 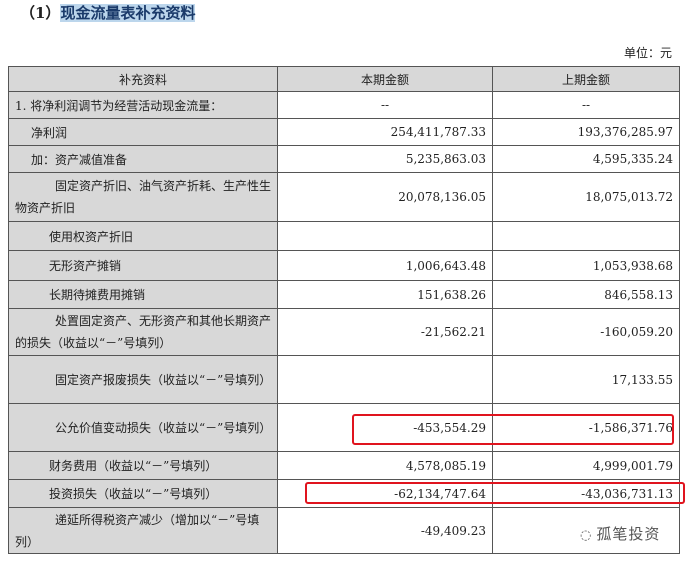 What do you see at coordinates (143, 105) in the screenshot?
I see `row-label: 1. 将净利润调节为经营活动现金流量：` at bounding box center [143, 105].